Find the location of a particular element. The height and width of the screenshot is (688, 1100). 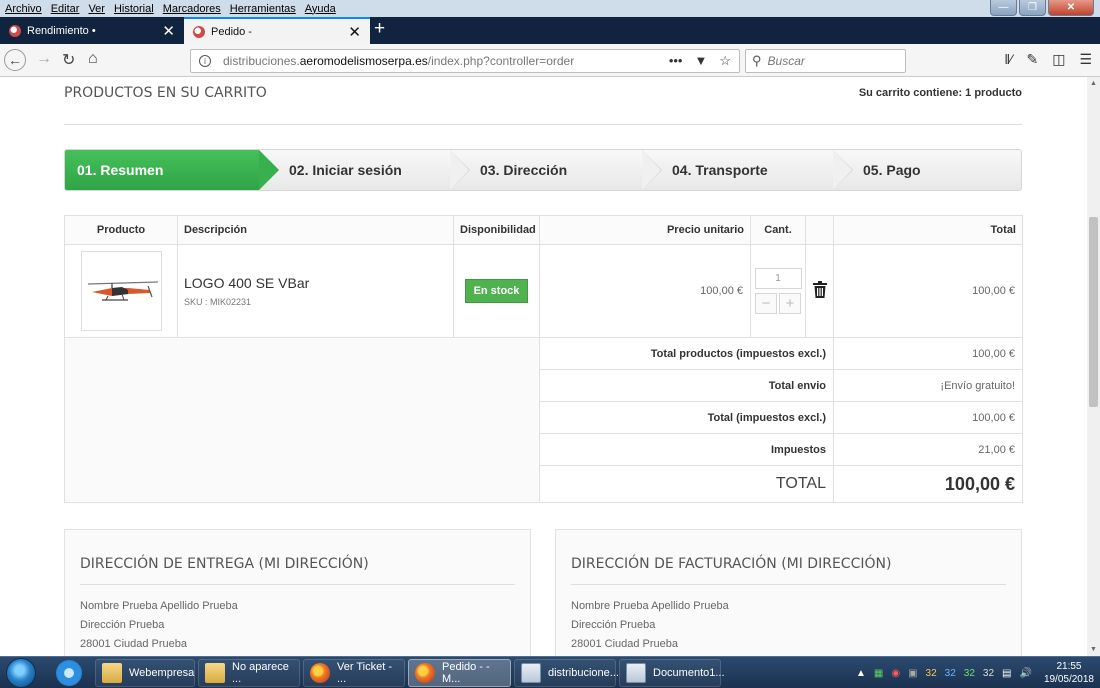

step-label: 04. Transporte is located at coordinates (720, 170).